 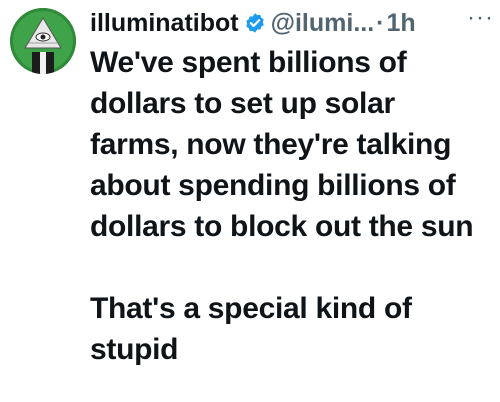 I want to click on more-options-icon: ···, so click(x=480, y=22).